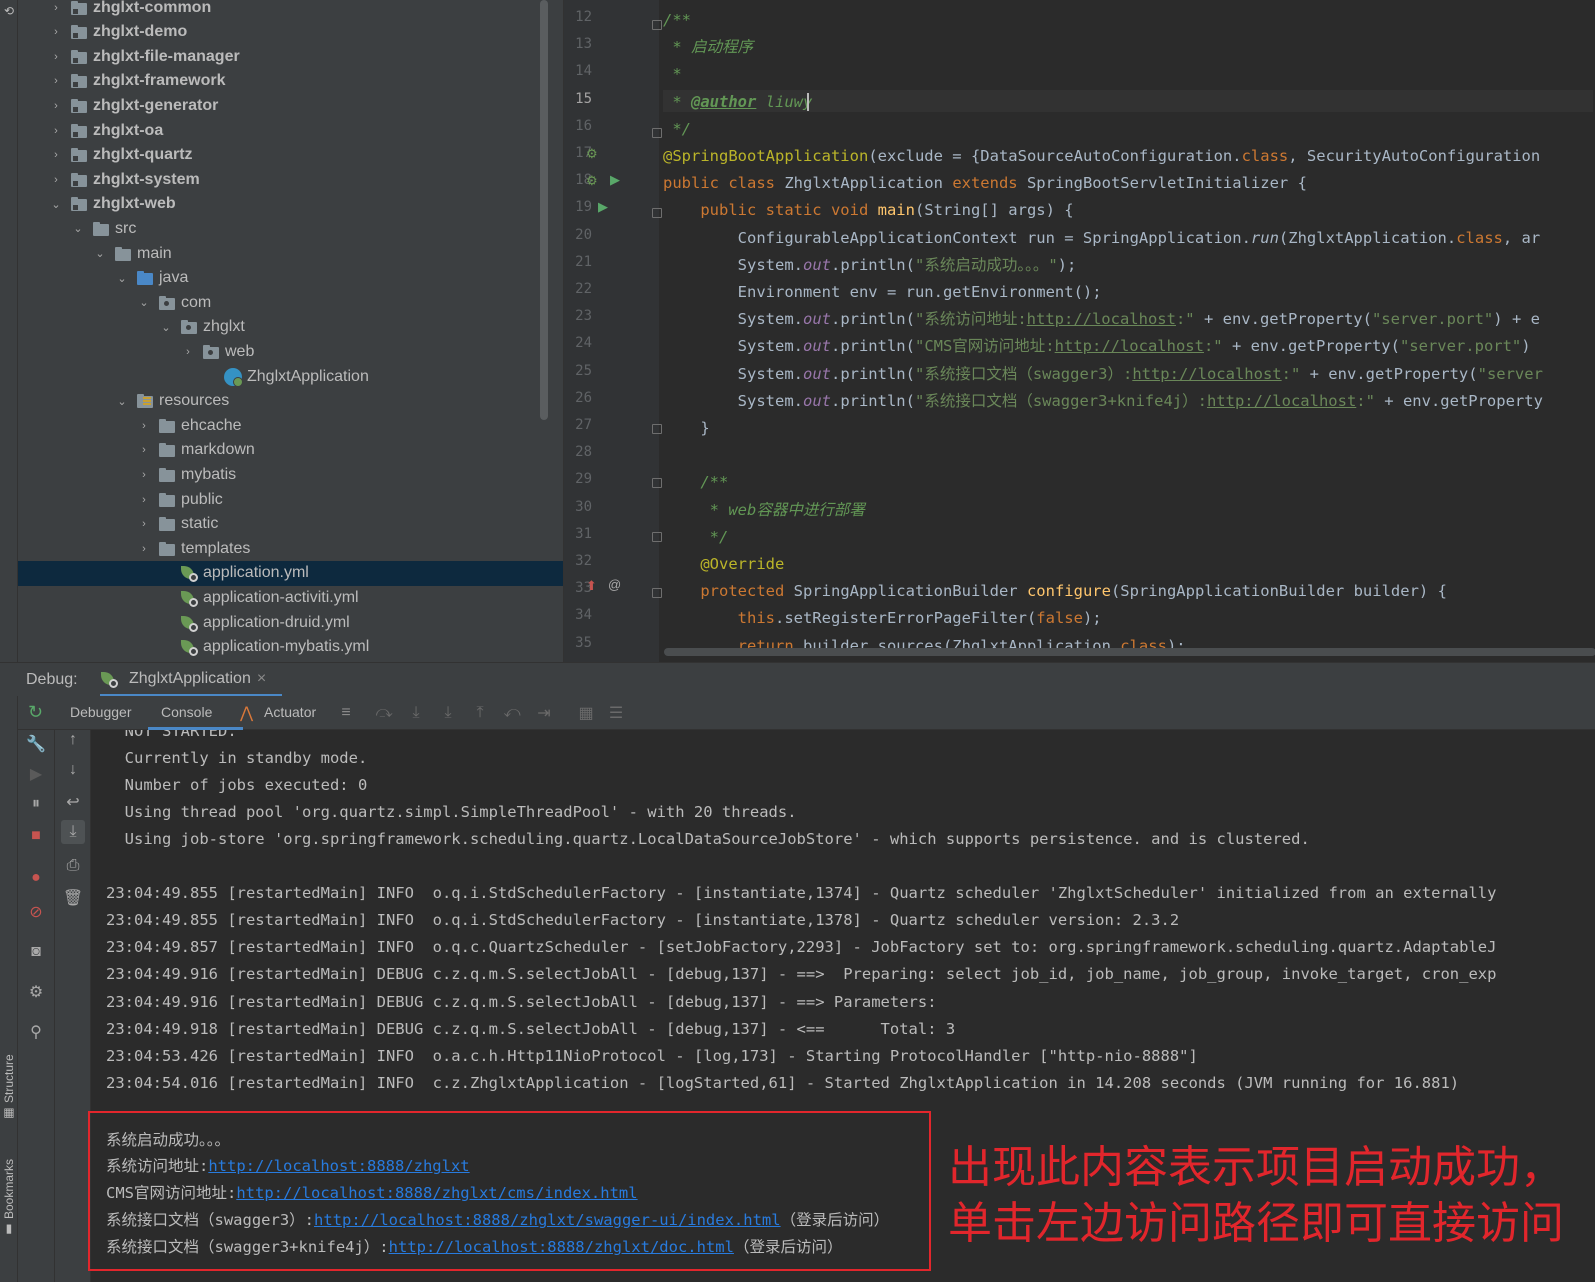  What do you see at coordinates (36, 1032) in the screenshot?
I see `pin-icon: ⚲` at bounding box center [36, 1032].